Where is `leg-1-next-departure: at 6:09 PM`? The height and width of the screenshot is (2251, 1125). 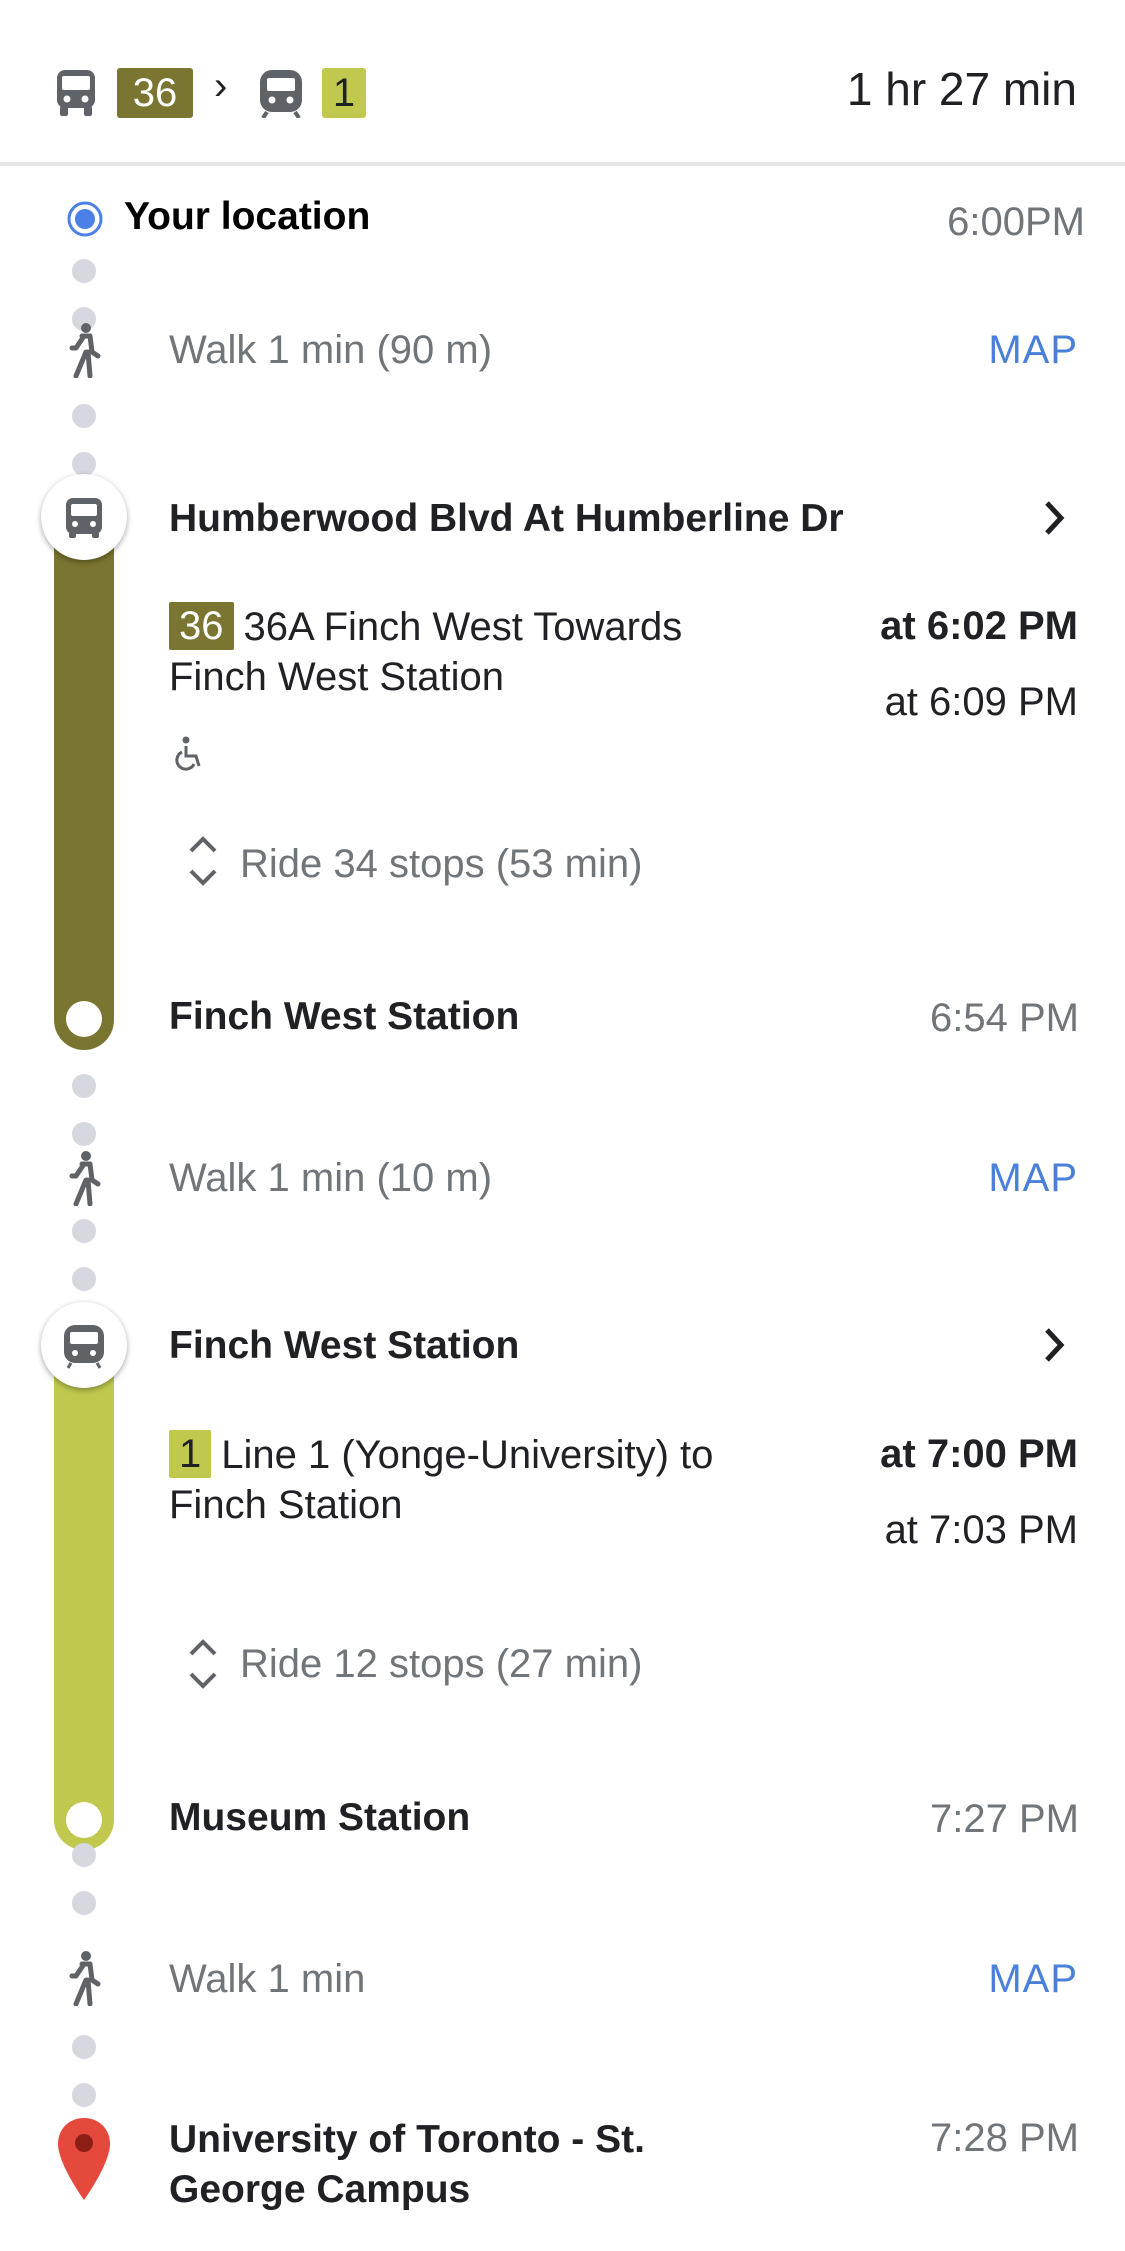 leg-1-next-departure: at 6:09 PM is located at coordinates (981, 702).